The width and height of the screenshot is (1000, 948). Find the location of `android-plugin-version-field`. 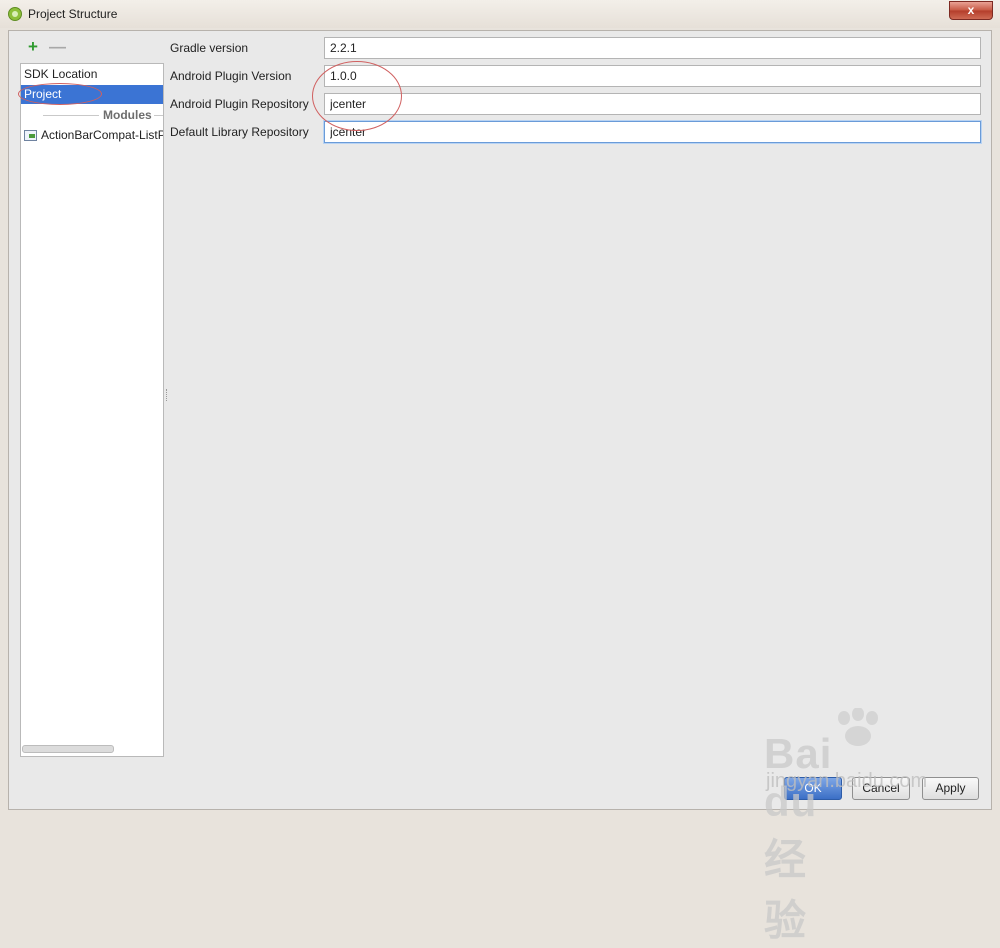

android-plugin-version-field is located at coordinates (652, 76).